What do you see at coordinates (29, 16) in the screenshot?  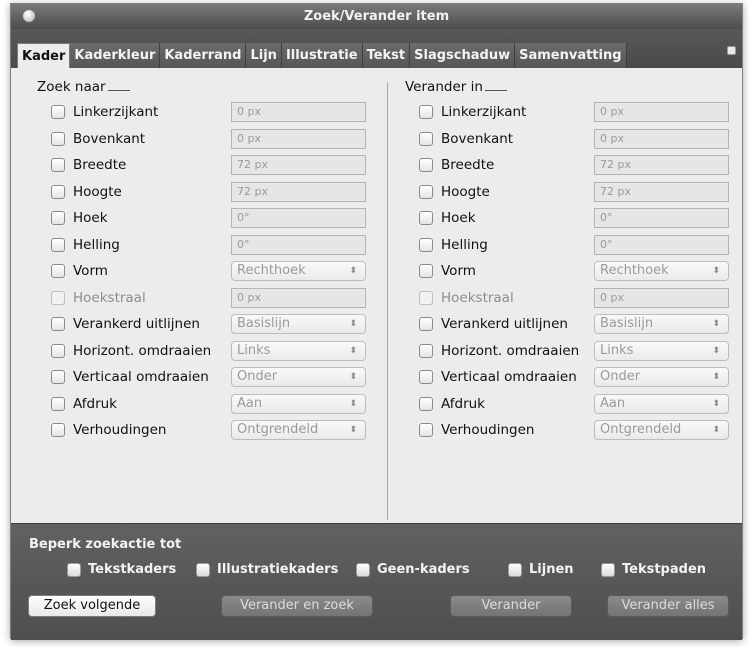 I see `close-icon` at bounding box center [29, 16].